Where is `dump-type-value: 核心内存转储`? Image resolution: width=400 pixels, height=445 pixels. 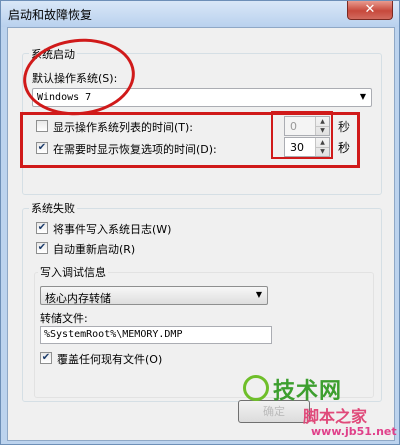
dump-type-value: 核心内存转储 is located at coordinates (78, 298).